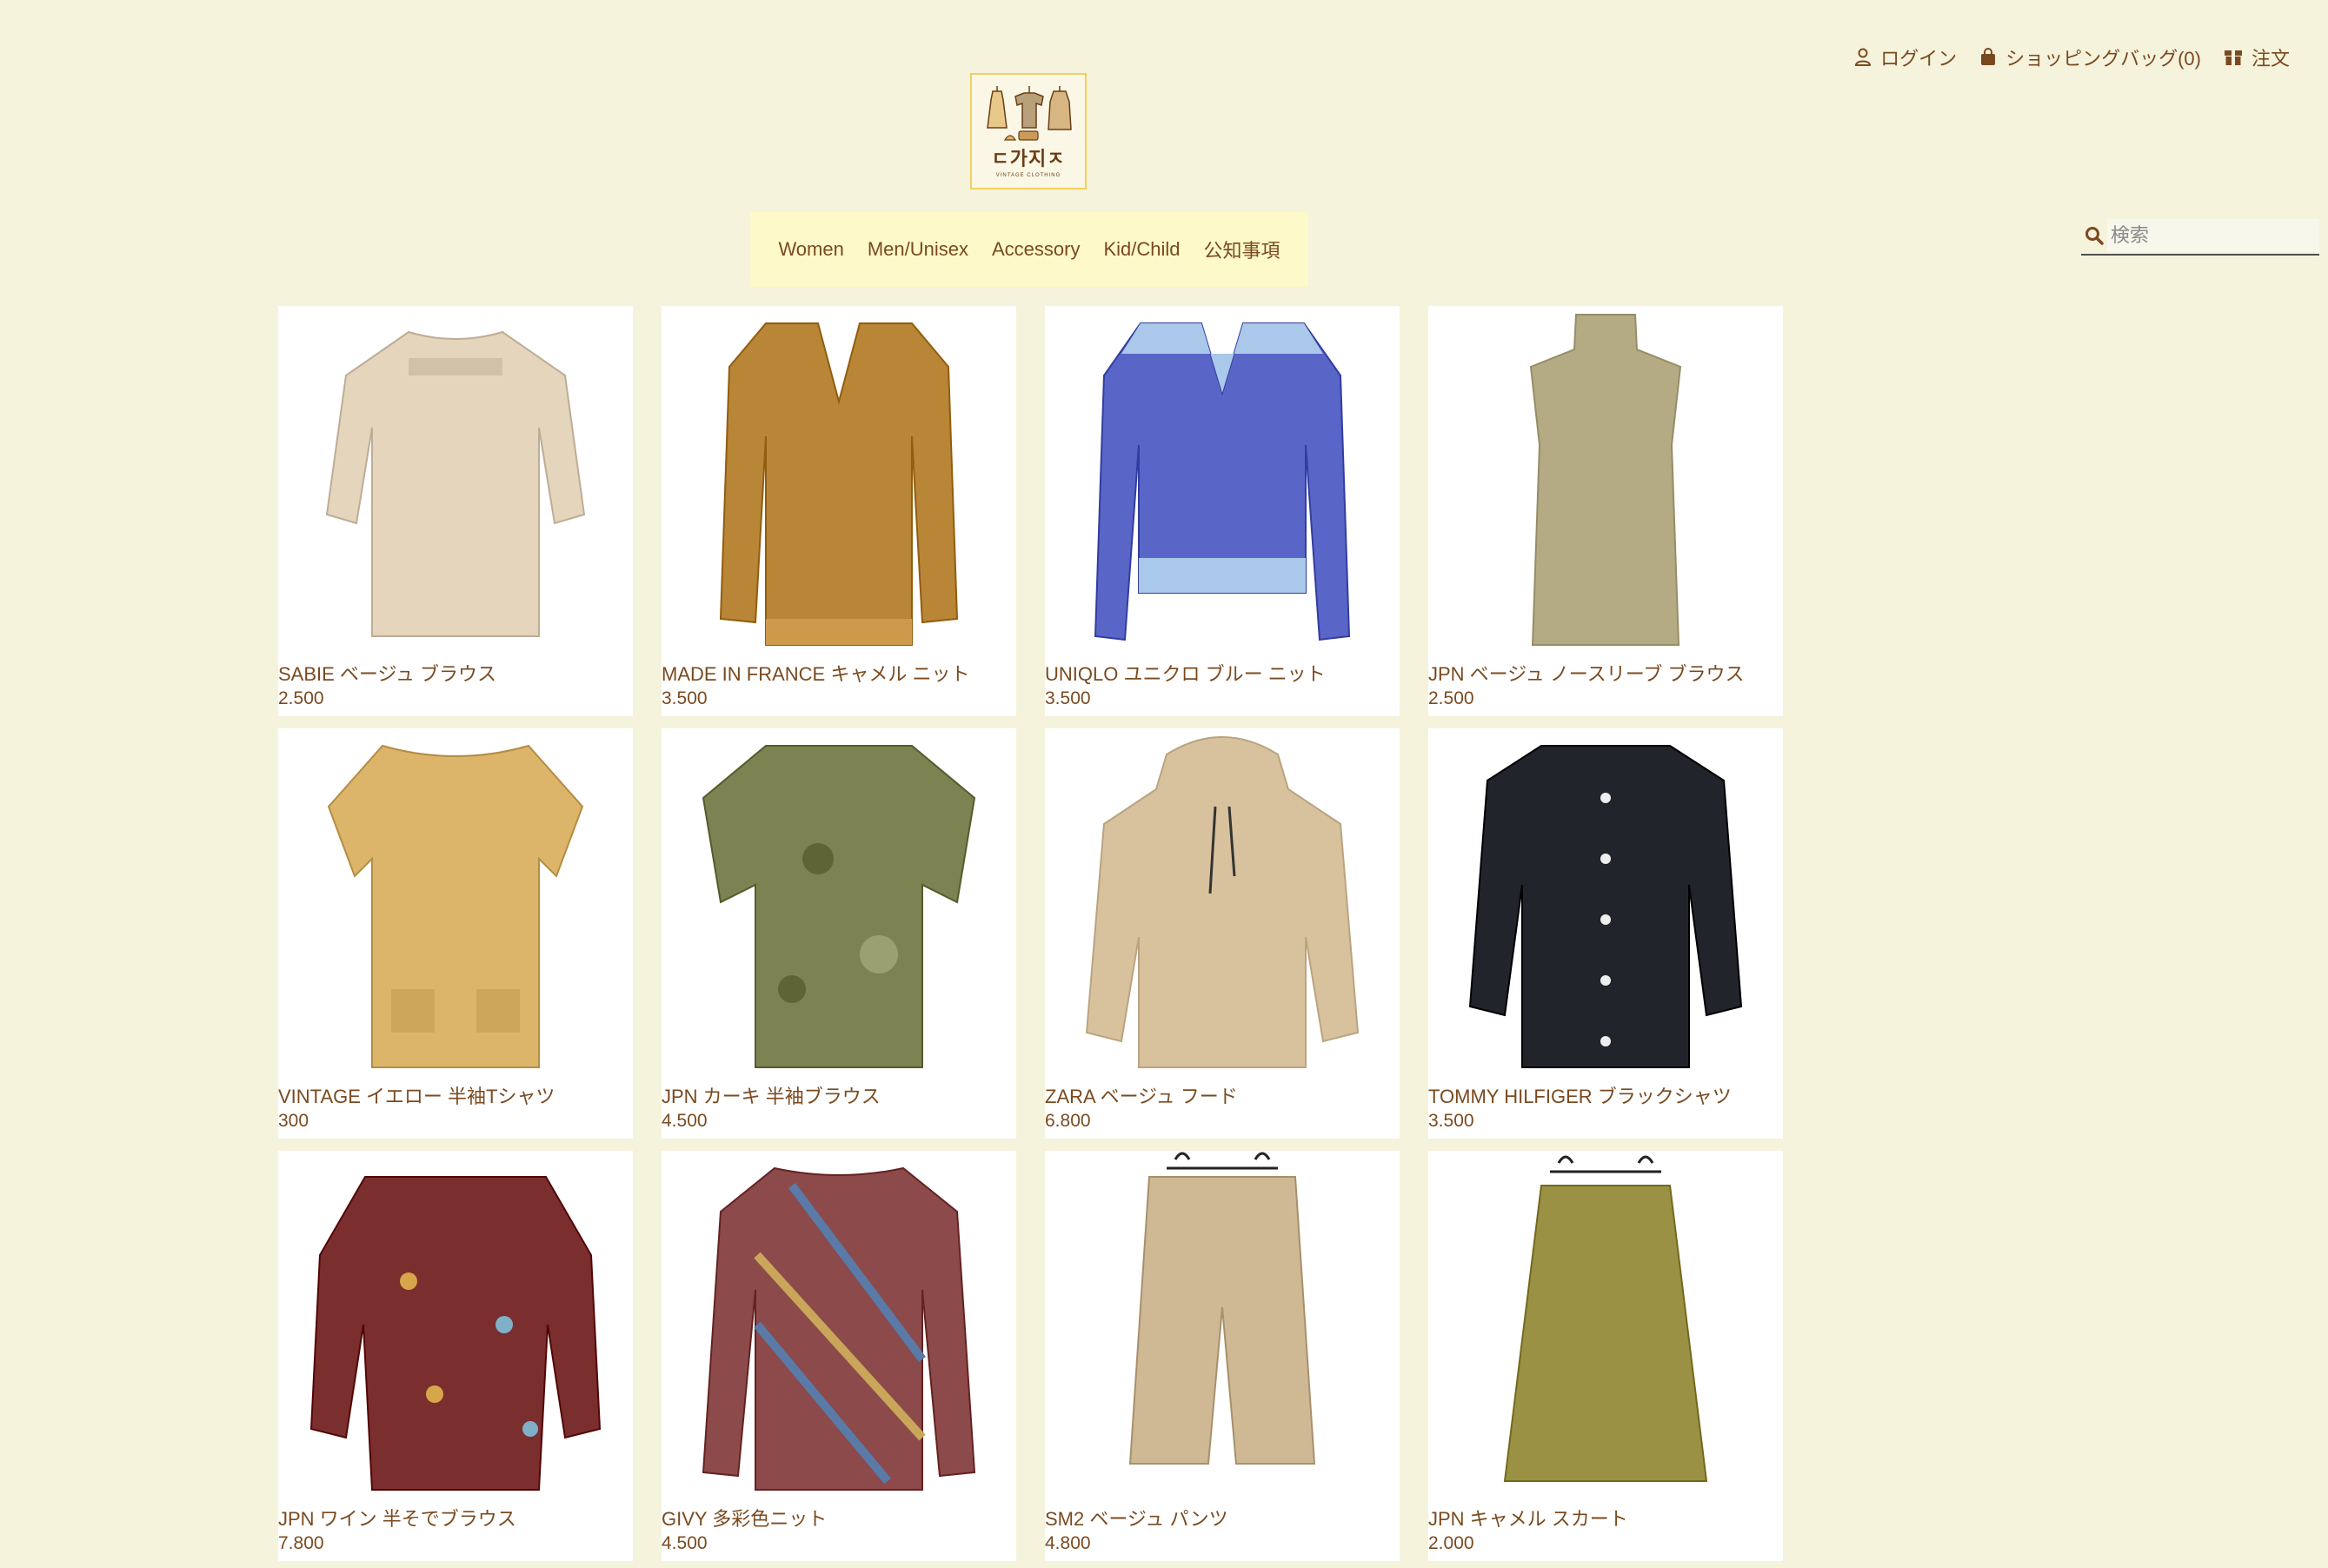  I want to click on product-price: 6.800, so click(1068, 1121).